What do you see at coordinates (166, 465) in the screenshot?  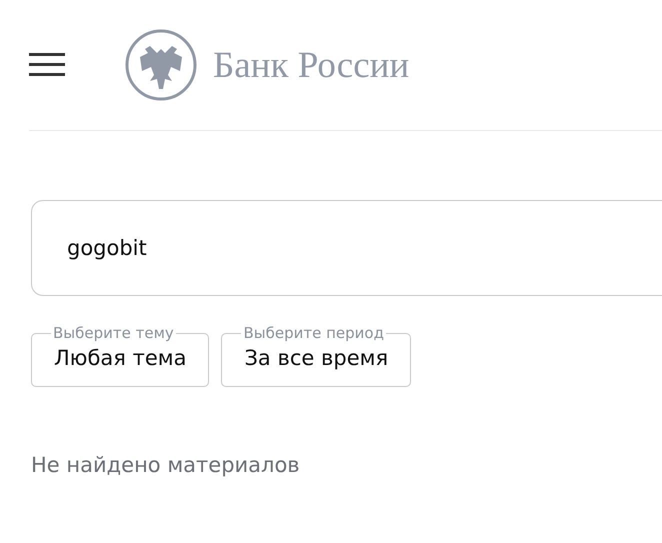 I see `no-results-message: Не найдено материалов` at bounding box center [166, 465].